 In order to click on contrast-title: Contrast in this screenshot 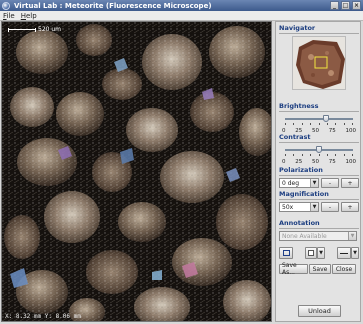, I will do `click(319, 138)`.